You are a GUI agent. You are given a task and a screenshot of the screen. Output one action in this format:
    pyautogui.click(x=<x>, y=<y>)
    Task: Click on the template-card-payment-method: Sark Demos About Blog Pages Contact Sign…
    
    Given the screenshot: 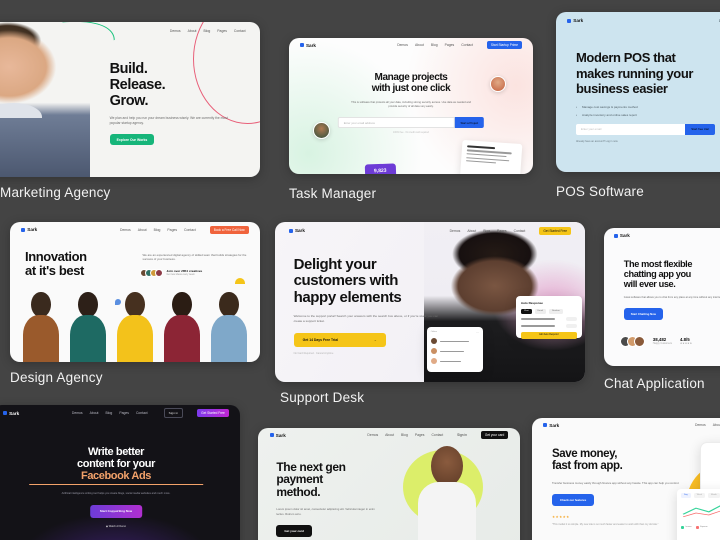 What is the action you would take?
    pyautogui.click(x=389, y=484)
    